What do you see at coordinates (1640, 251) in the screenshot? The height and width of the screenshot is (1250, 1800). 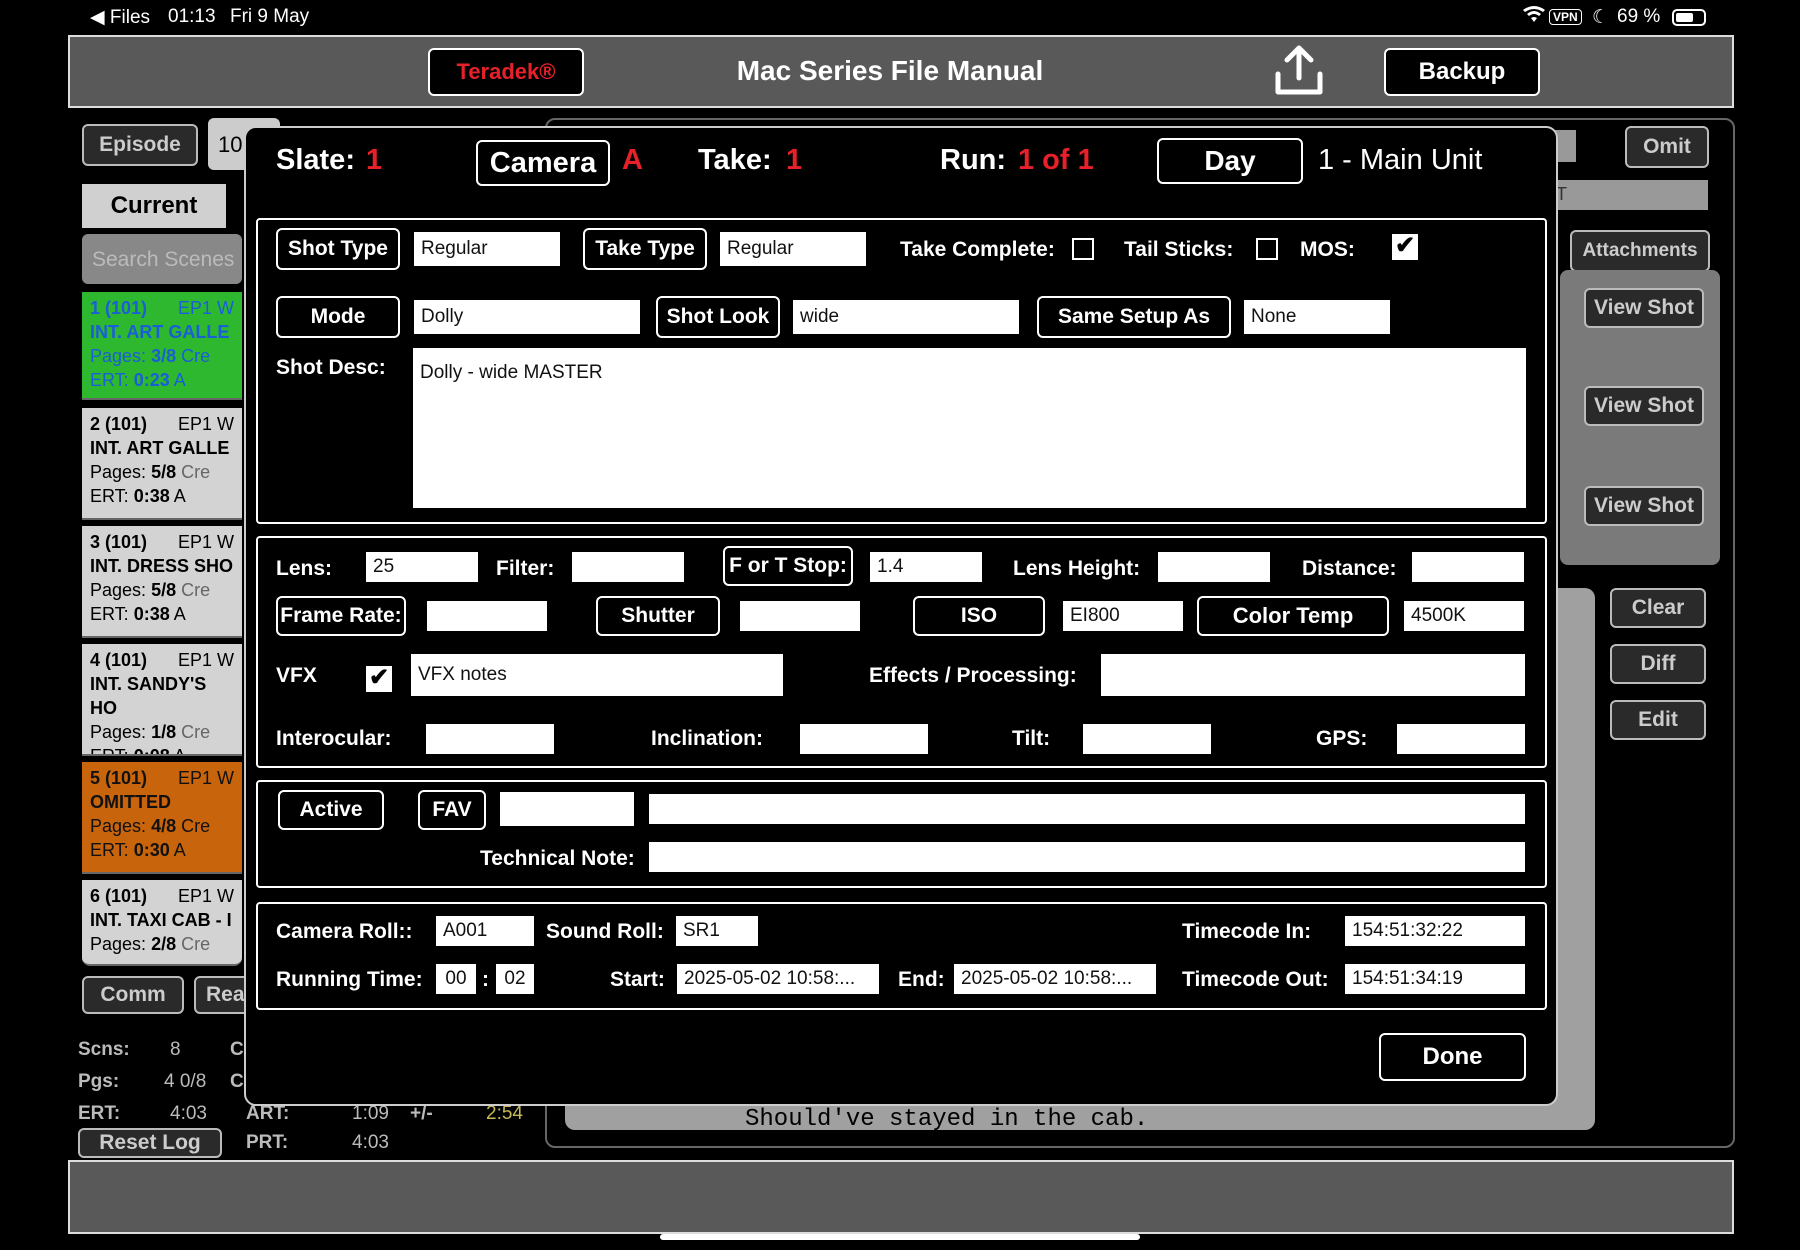 I see `attachments-button: Attachments` at bounding box center [1640, 251].